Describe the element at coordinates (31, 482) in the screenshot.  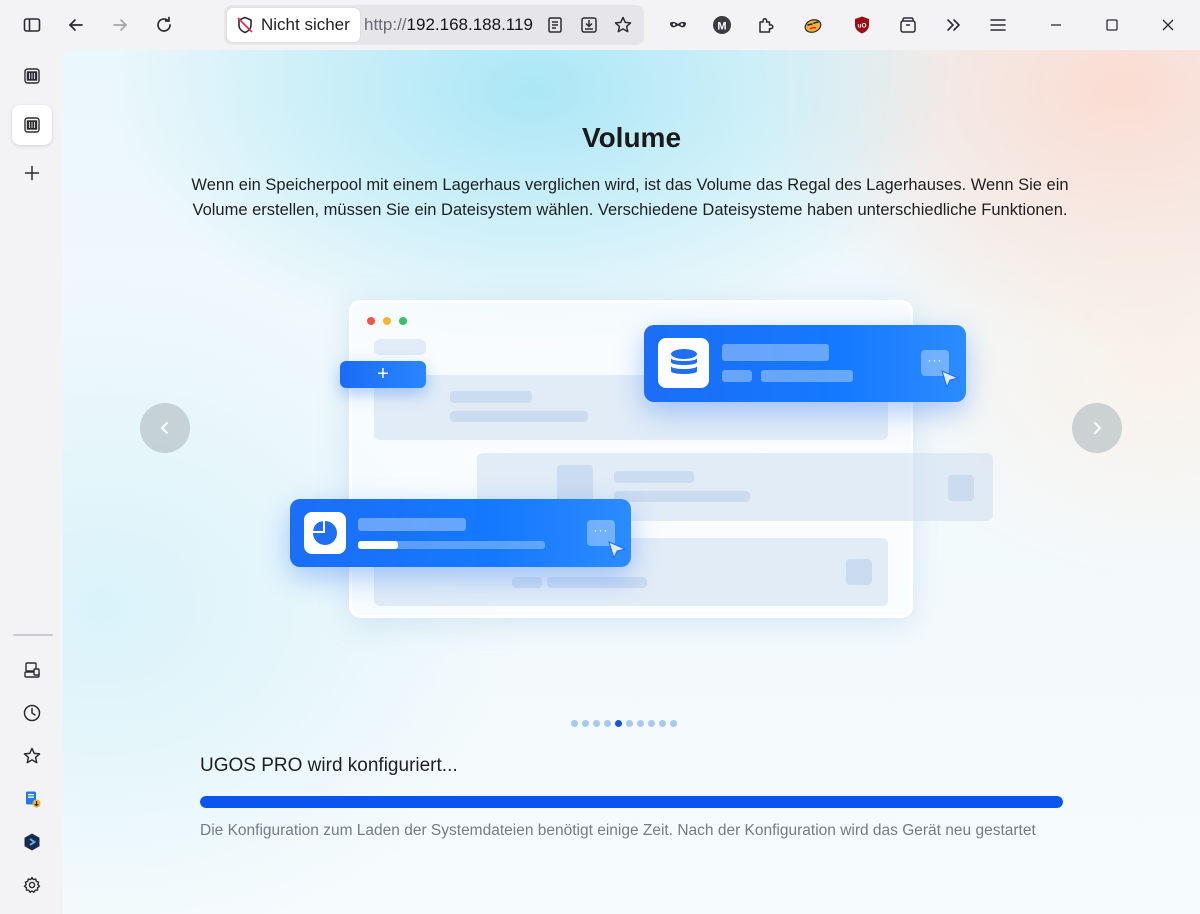
I see `browser-sidebar` at that location.